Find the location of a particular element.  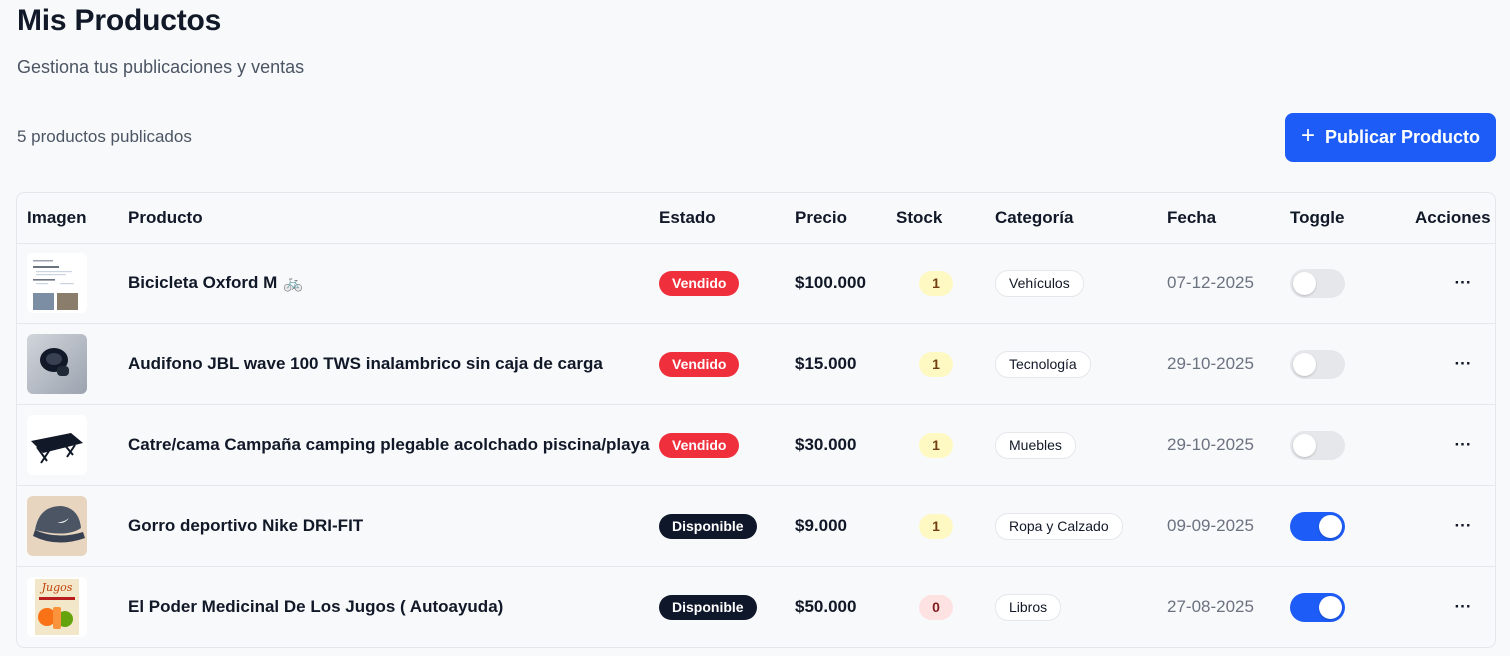

document-photo-icon is located at coordinates (57, 283).